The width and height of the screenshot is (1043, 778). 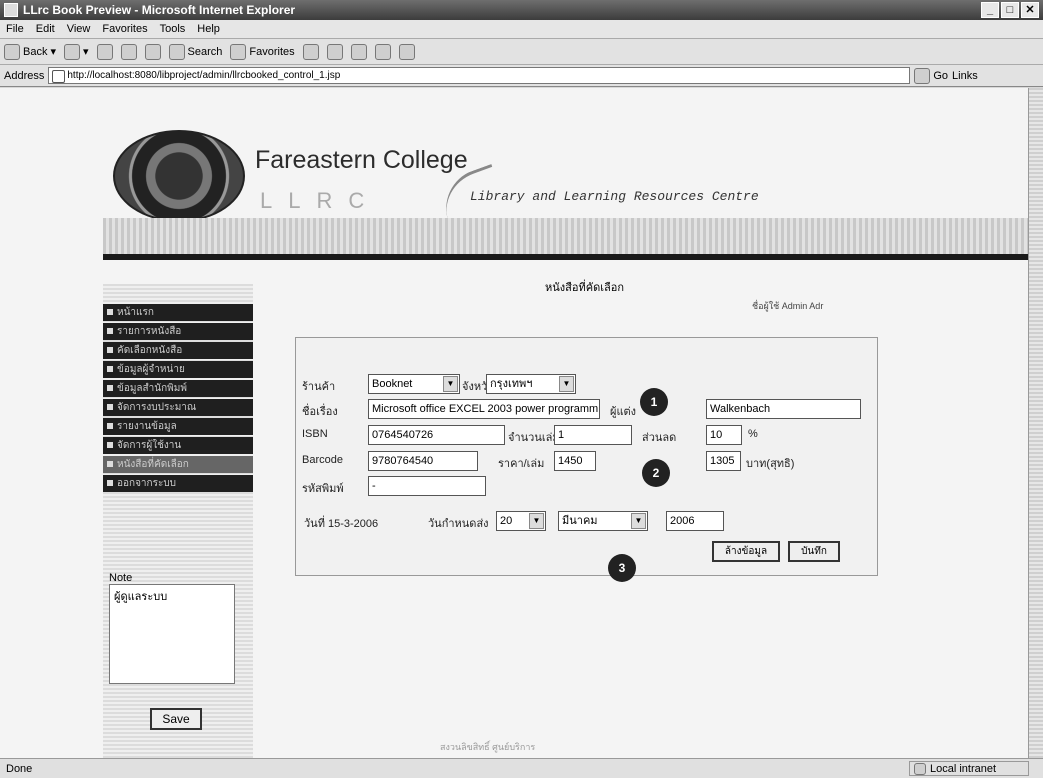 I want to click on sidebar-item-logout: ออกจากระบบ, so click(x=178, y=483).